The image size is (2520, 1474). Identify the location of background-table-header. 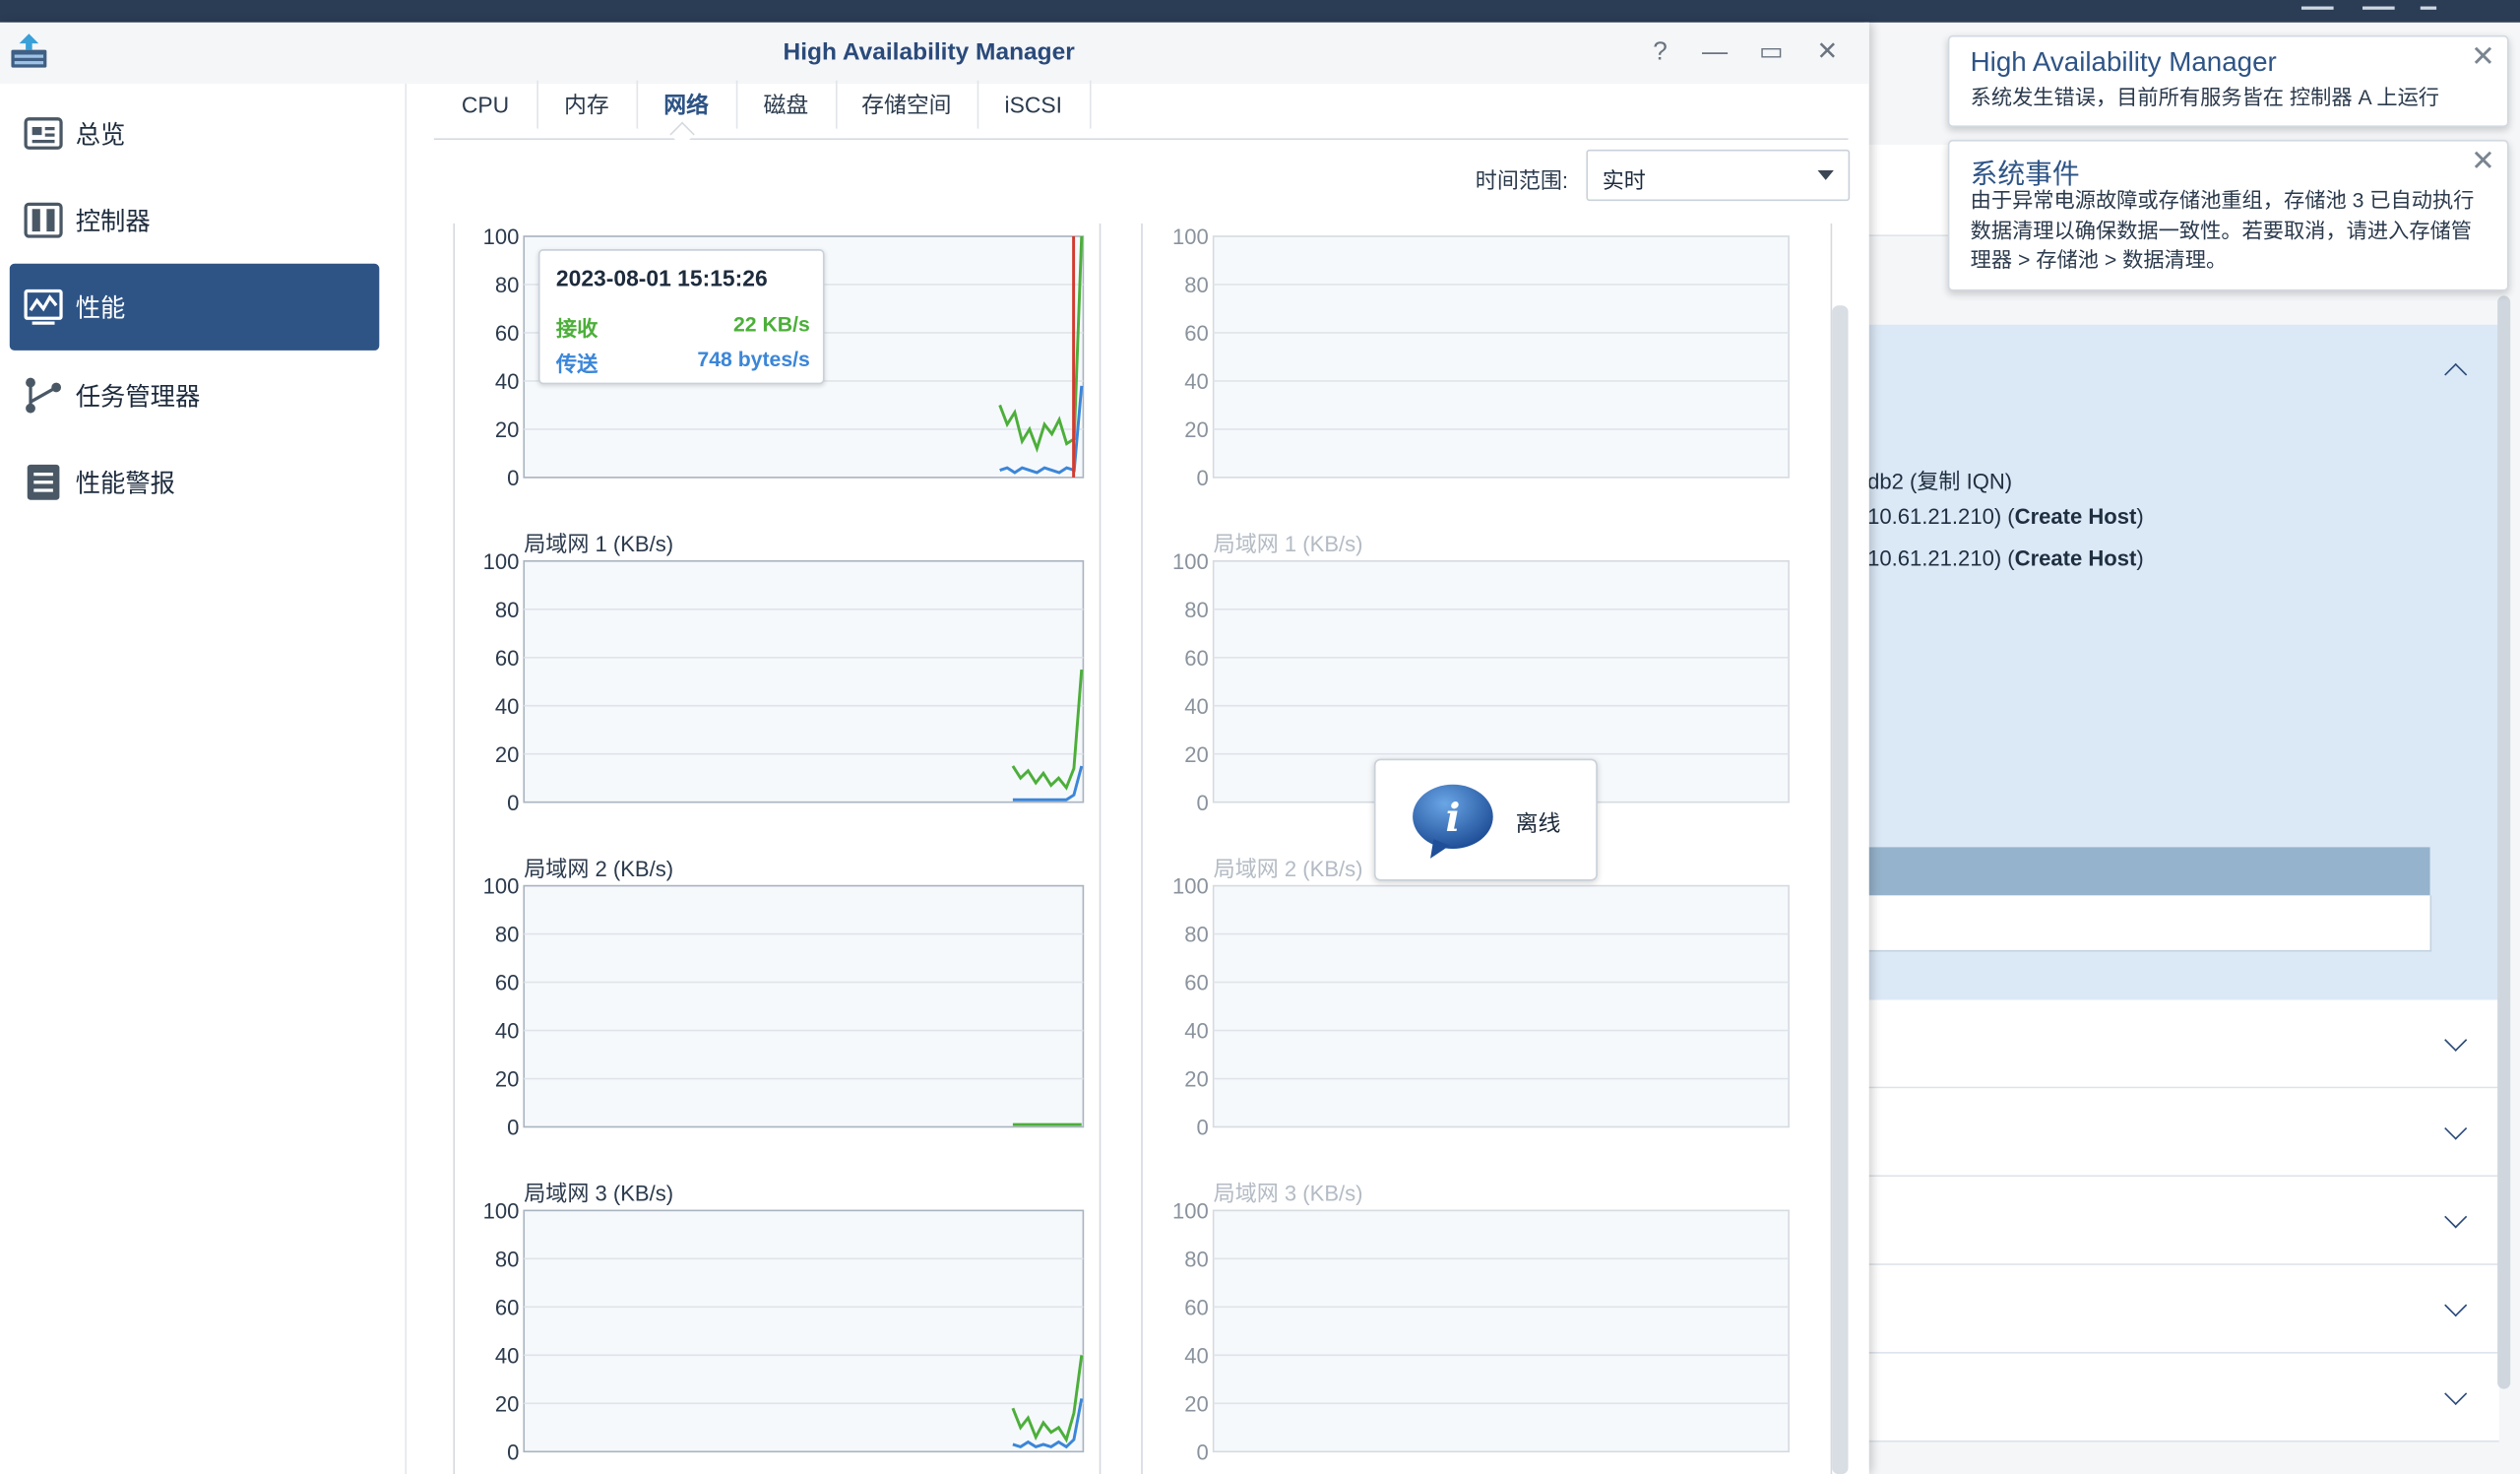
(2146, 872).